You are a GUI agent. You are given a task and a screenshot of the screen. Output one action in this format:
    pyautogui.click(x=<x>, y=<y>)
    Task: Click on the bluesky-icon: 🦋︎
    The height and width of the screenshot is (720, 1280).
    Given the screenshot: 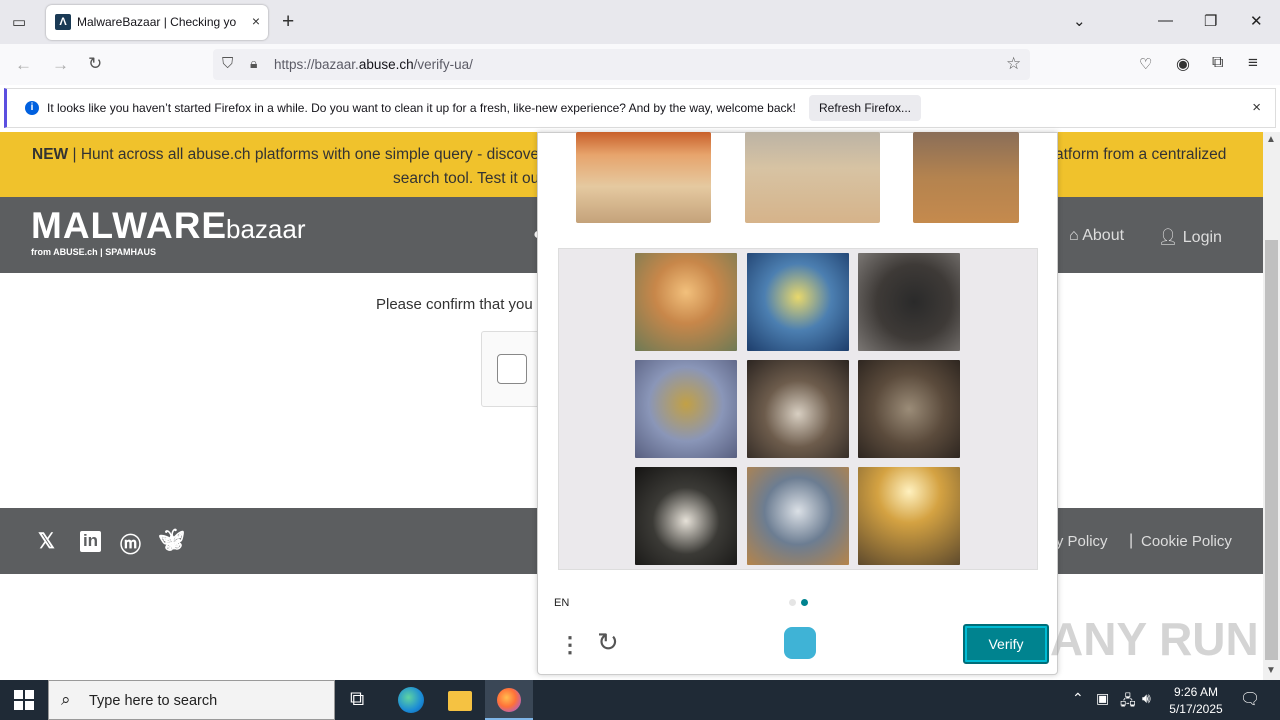 What is the action you would take?
    pyautogui.click(x=171, y=541)
    